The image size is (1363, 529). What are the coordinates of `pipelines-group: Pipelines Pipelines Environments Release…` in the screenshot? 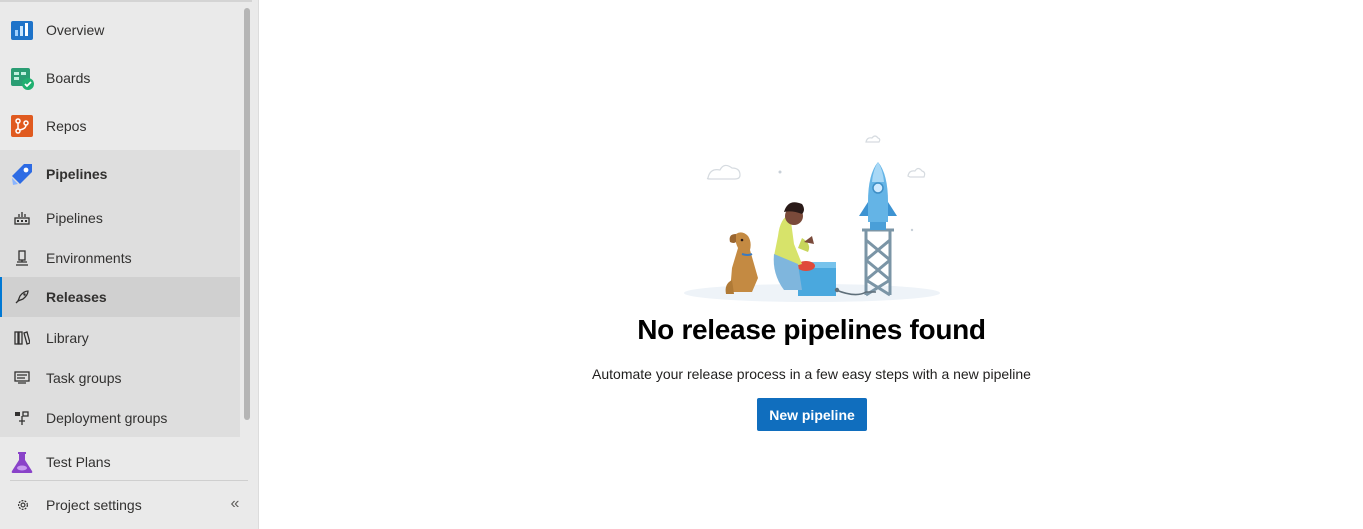 It's located at (120, 293).